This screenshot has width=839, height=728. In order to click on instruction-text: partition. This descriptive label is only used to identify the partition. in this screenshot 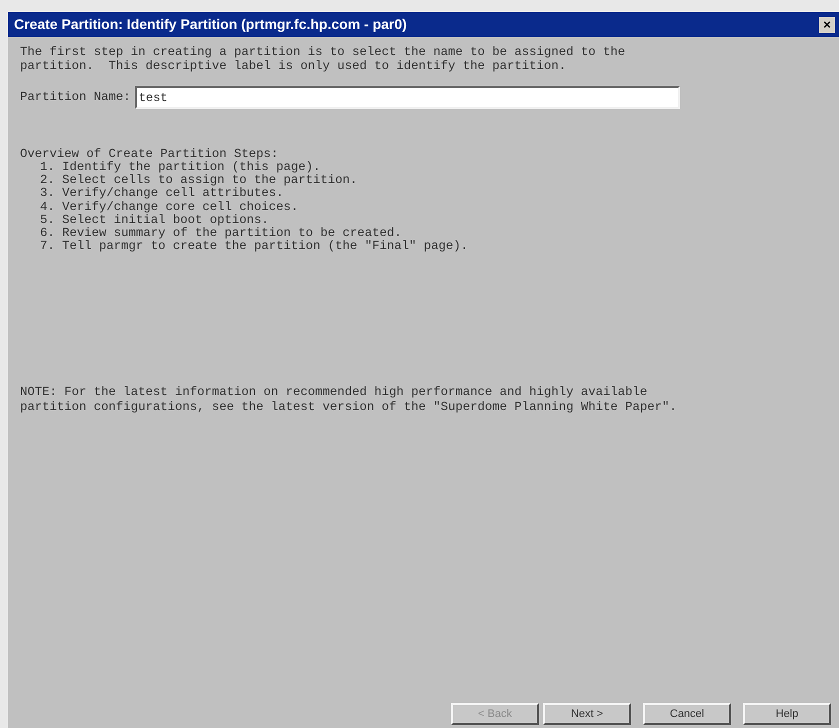, I will do `click(294, 66)`.